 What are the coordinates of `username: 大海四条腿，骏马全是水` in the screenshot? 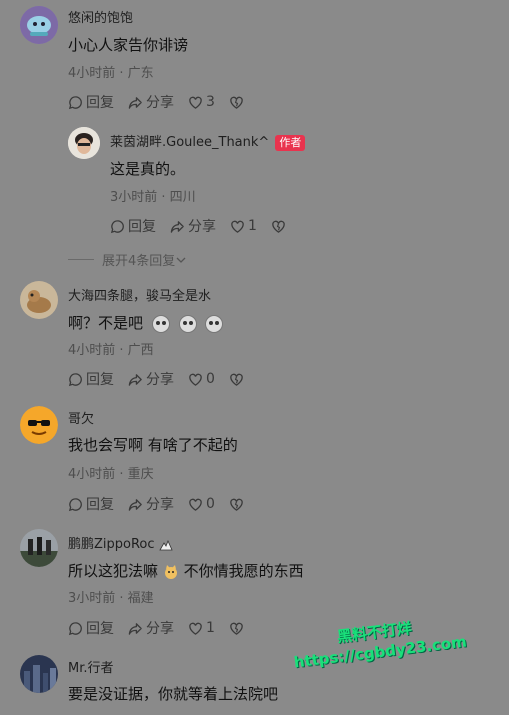 It's located at (139, 294).